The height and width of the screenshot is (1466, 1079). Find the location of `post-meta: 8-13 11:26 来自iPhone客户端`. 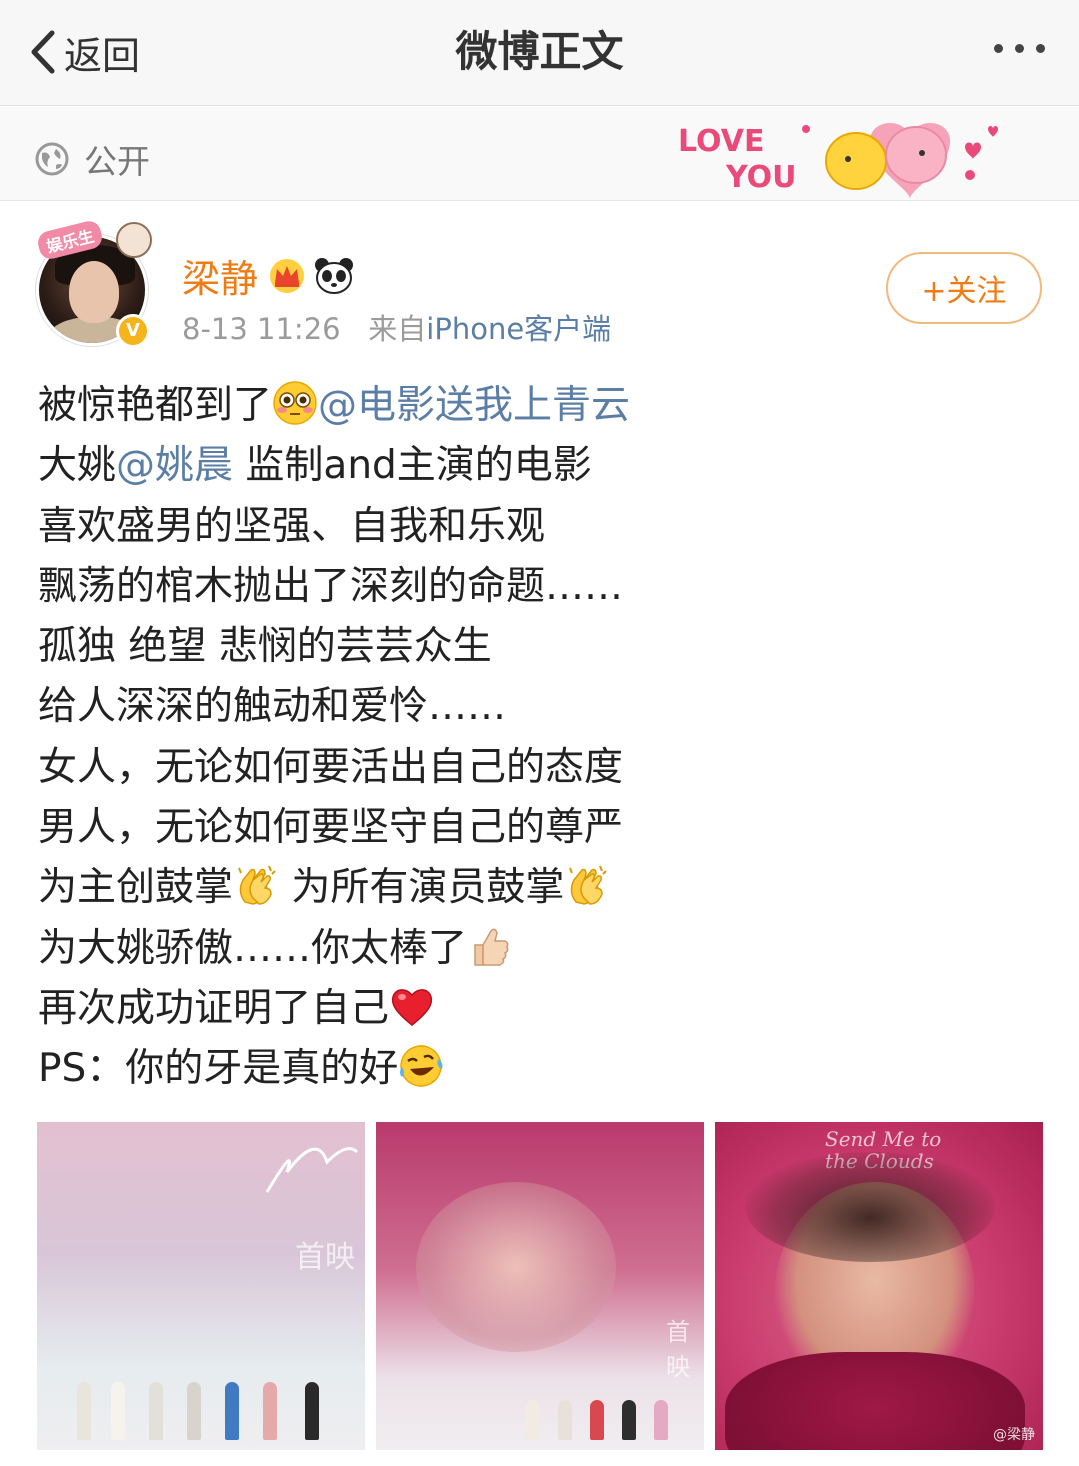

post-meta: 8-13 11:26 来自iPhone客户端 is located at coordinates (396, 327).